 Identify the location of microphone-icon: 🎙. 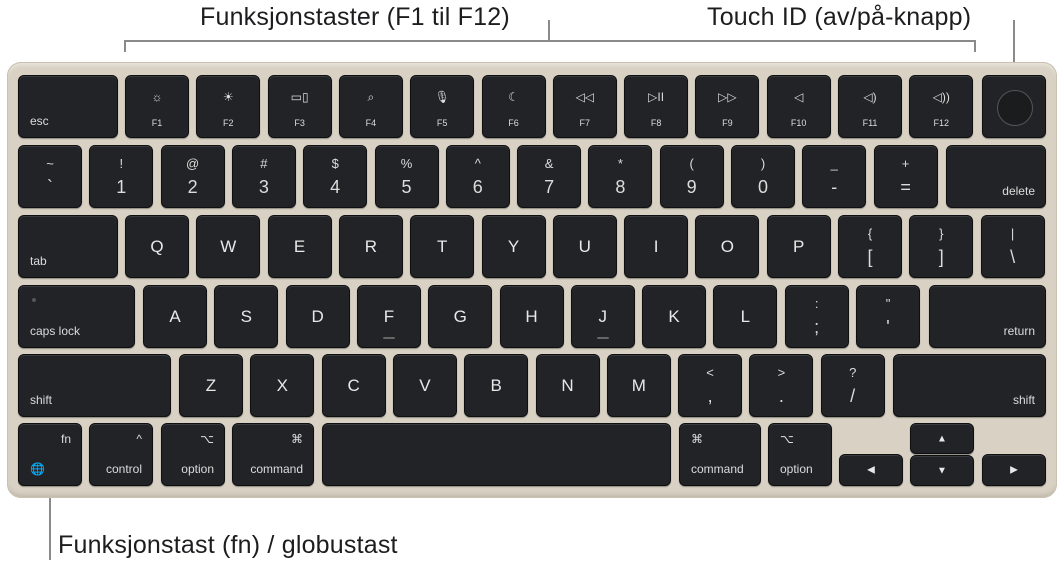
(442, 97).